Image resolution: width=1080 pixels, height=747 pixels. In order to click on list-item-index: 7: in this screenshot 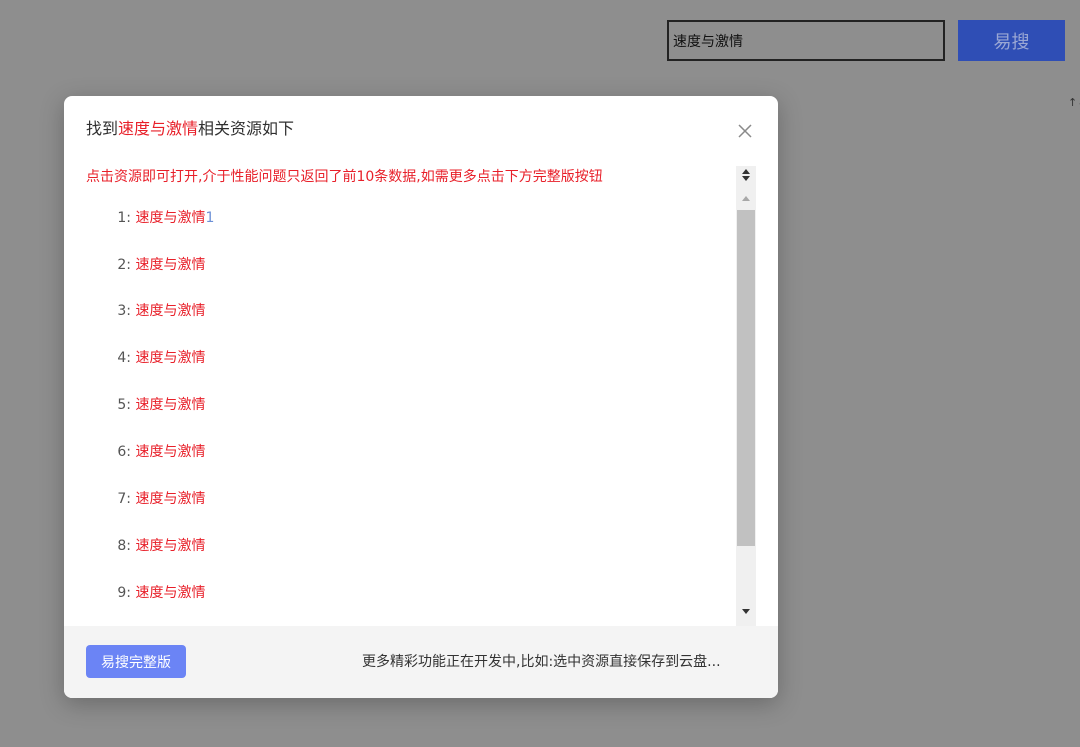, I will do `click(124, 499)`.